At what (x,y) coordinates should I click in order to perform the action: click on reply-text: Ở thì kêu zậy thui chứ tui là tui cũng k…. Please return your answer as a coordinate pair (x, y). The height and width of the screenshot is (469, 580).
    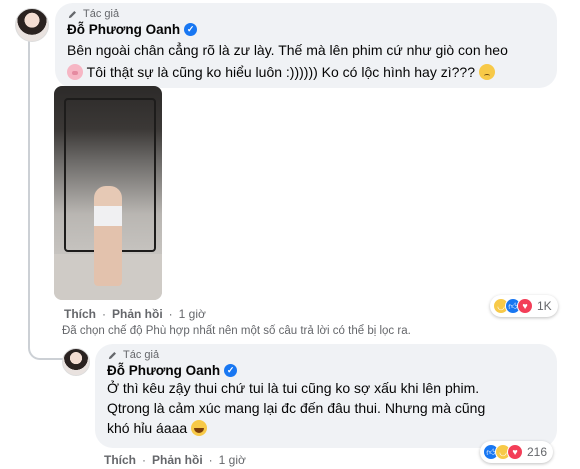
    Looking at the image, I should click on (326, 408).